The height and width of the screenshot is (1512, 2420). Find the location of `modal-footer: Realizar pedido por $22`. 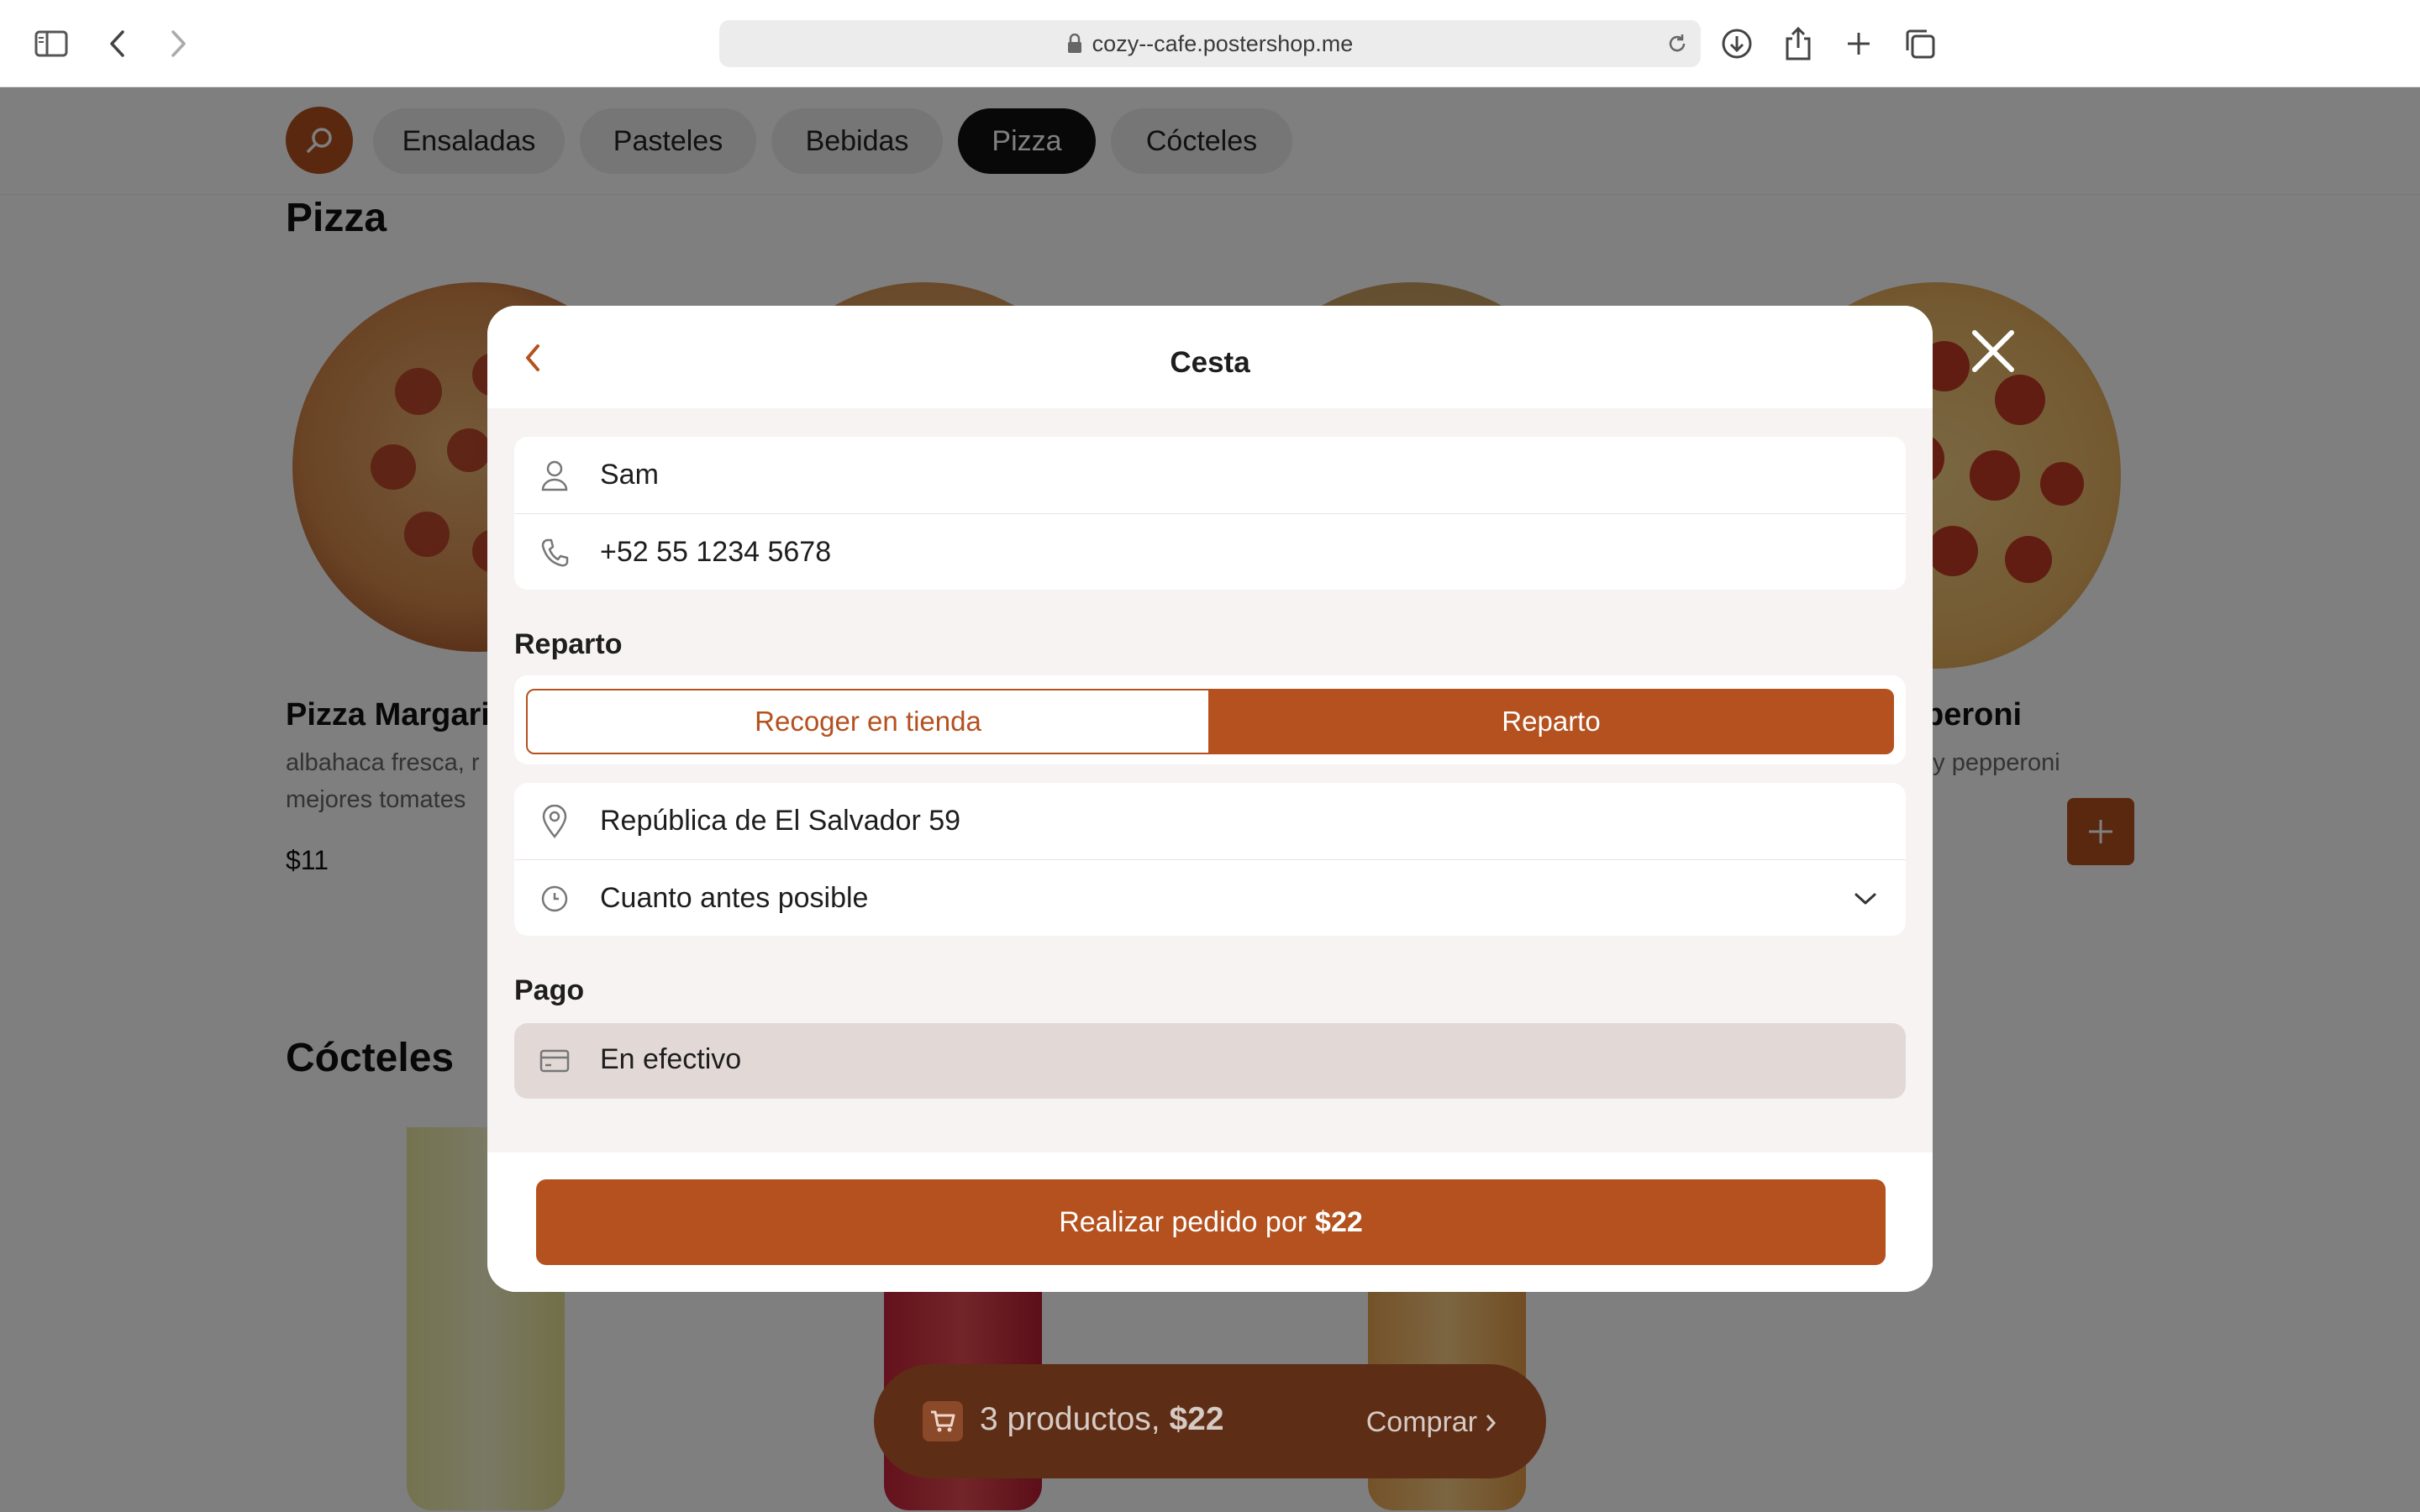

modal-footer: Realizar pedido por $22 is located at coordinates (1210, 1222).